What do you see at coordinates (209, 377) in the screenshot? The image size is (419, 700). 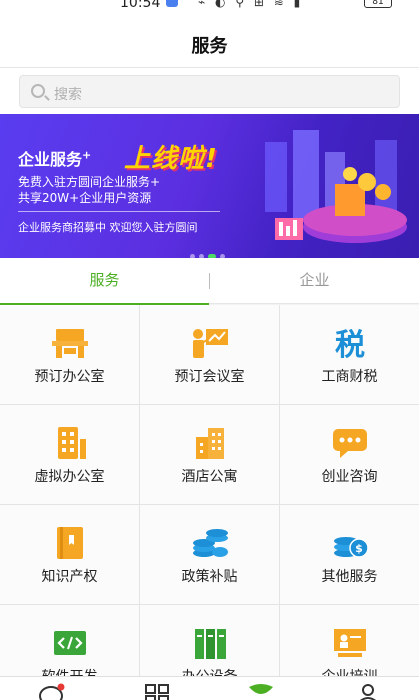 I see `service-label: 预订会议室` at bounding box center [209, 377].